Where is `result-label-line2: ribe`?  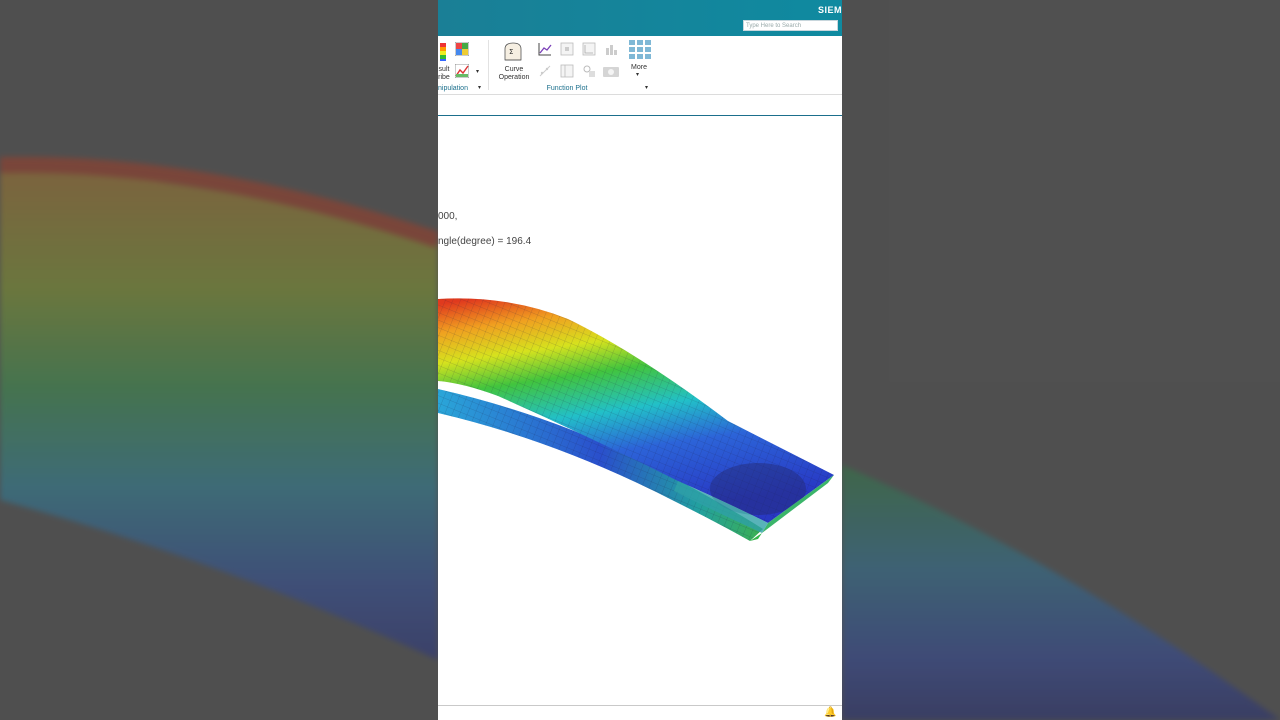 result-label-line2: ribe is located at coordinates (444, 77).